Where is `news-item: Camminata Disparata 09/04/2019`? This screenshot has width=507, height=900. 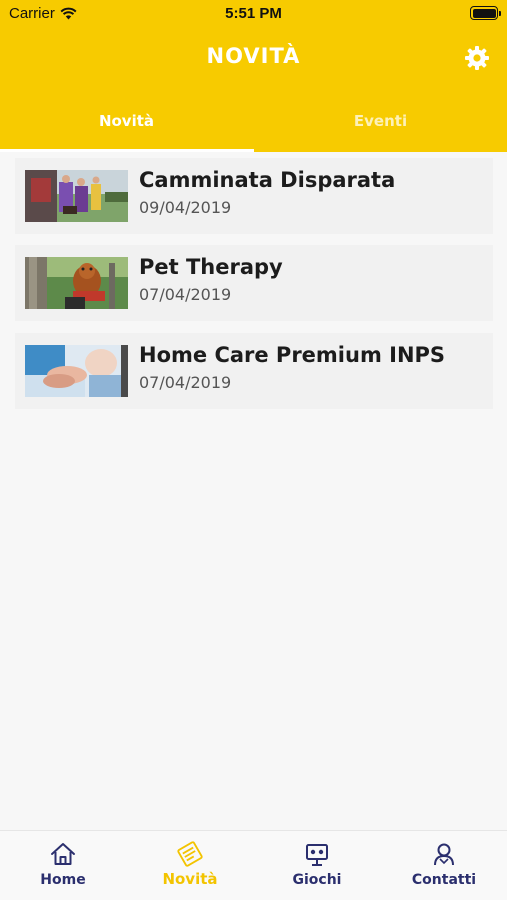 news-item: Camminata Disparata 09/04/2019 is located at coordinates (254, 196).